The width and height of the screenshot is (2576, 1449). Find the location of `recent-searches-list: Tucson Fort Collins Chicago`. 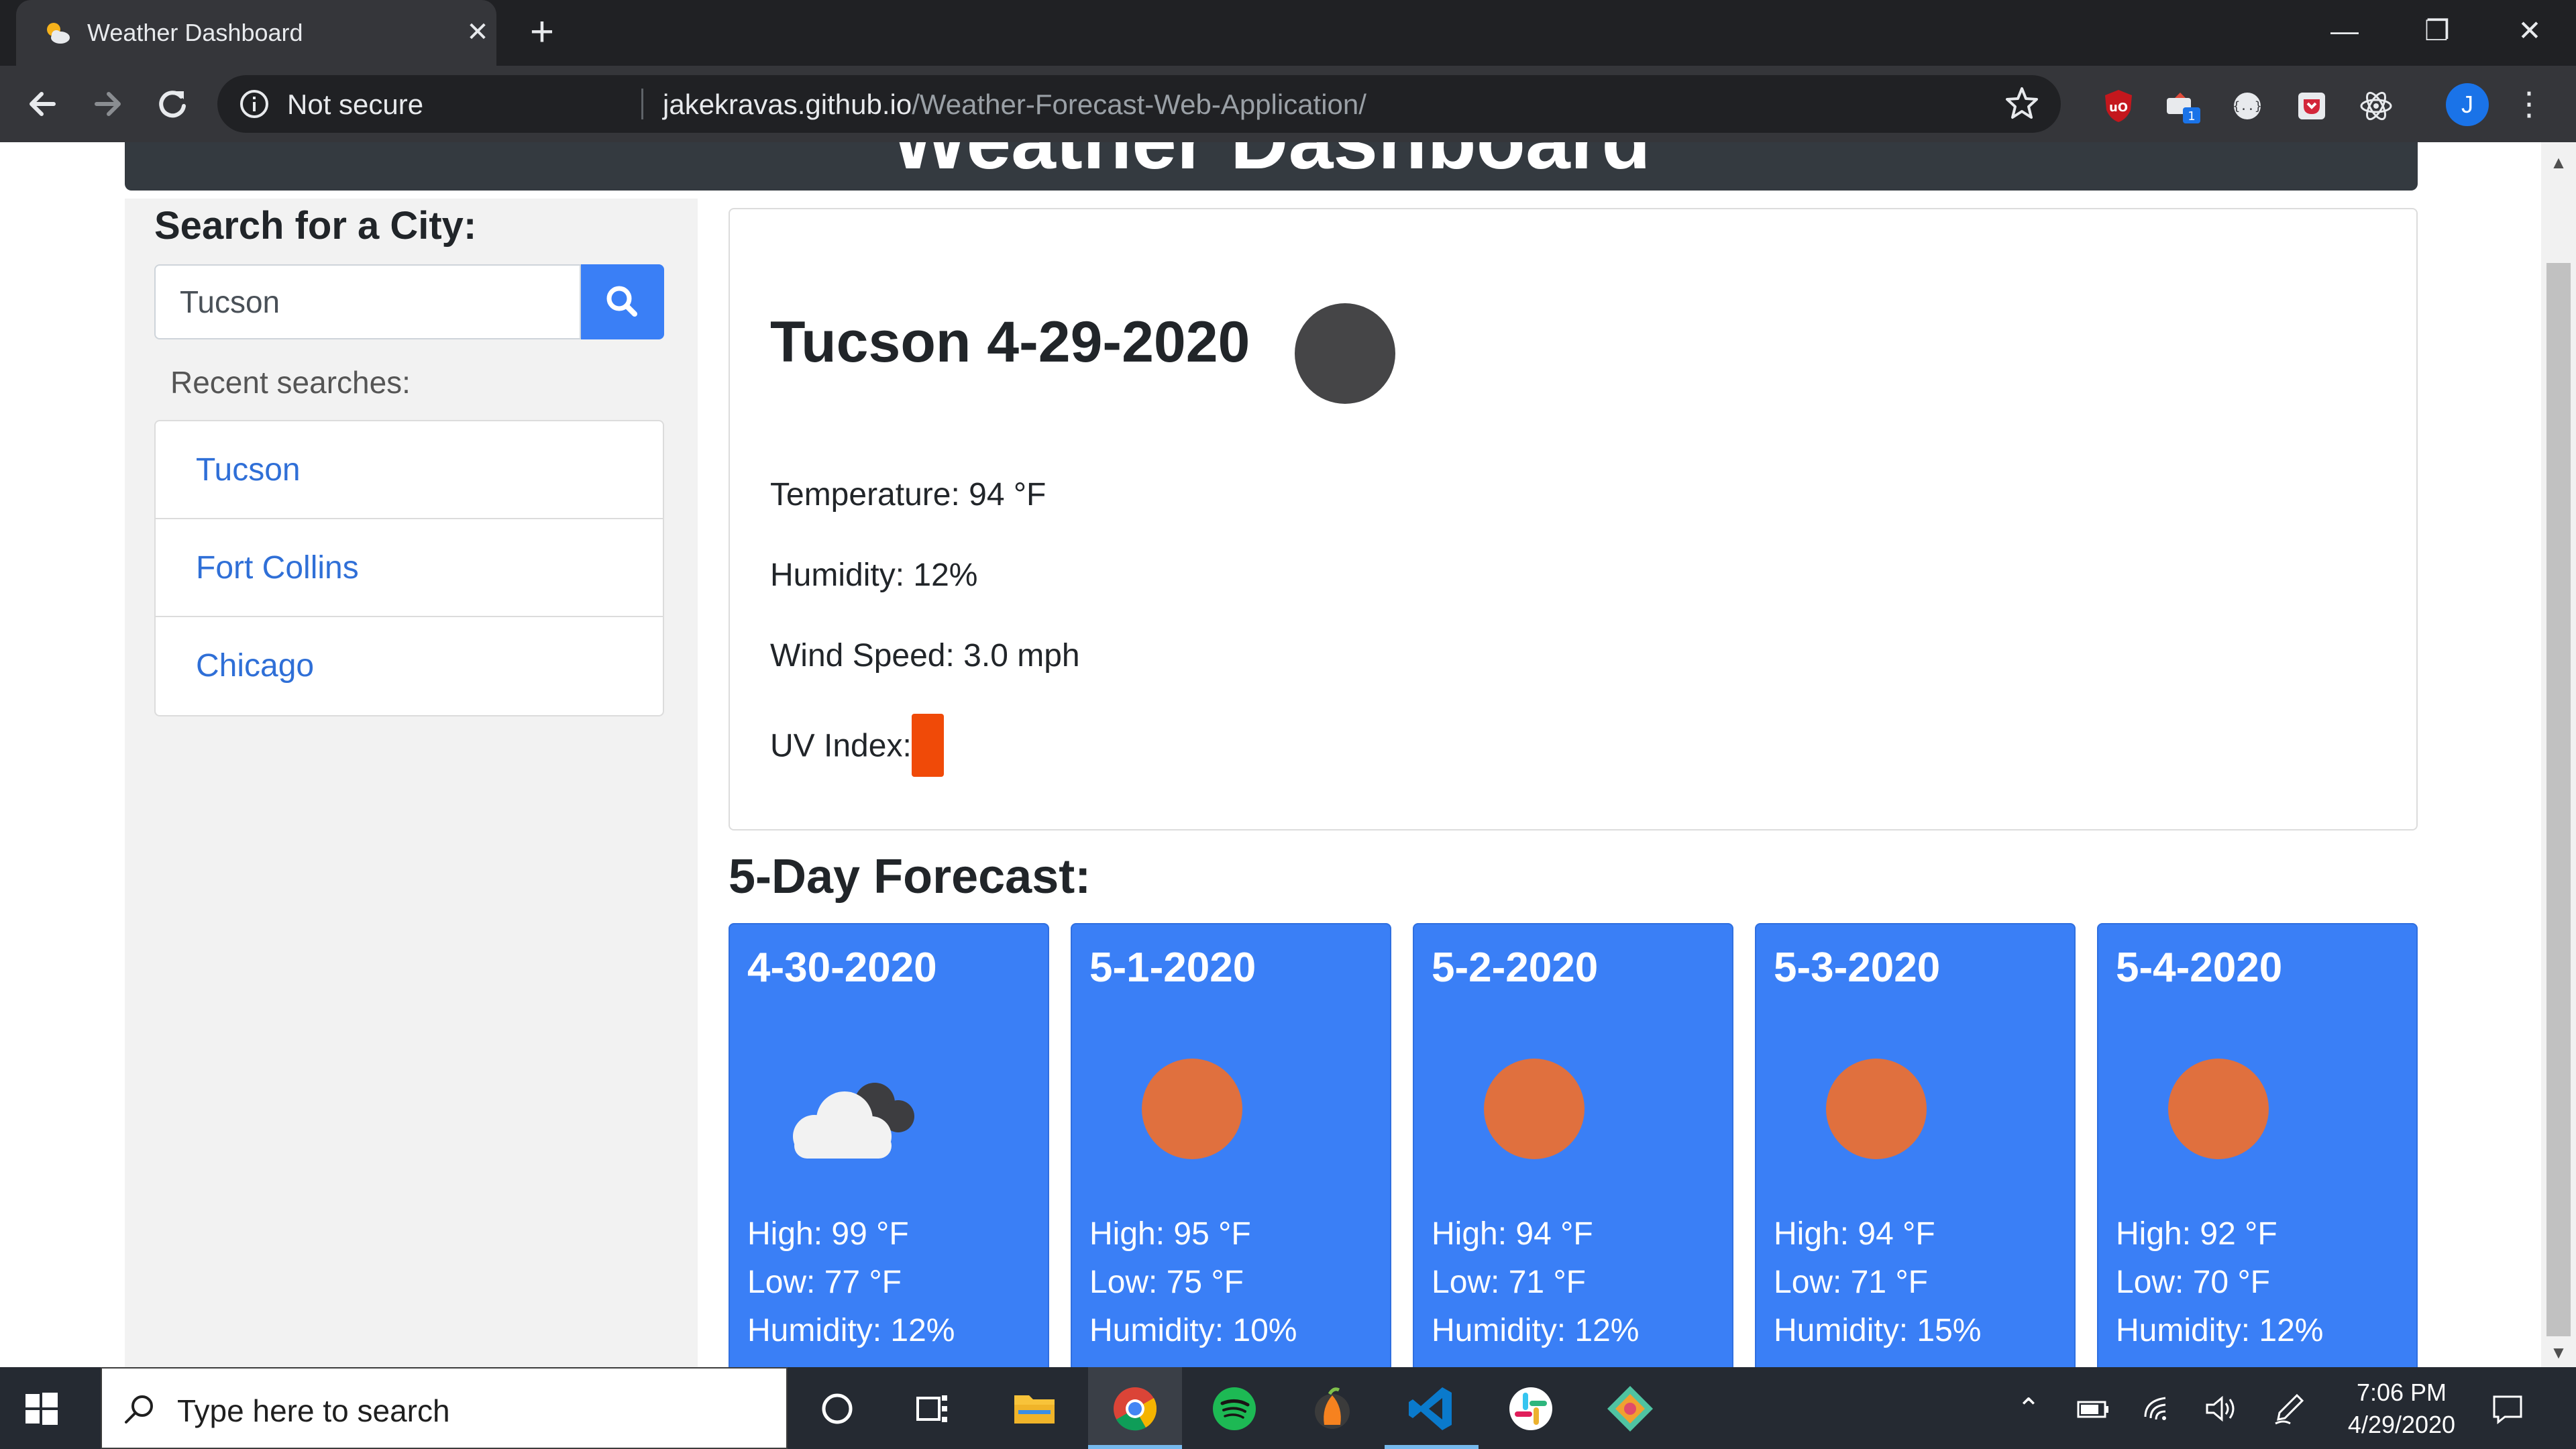

recent-searches-list: Tucson Fort Collins Chicago is located at coordinates (409, 568).